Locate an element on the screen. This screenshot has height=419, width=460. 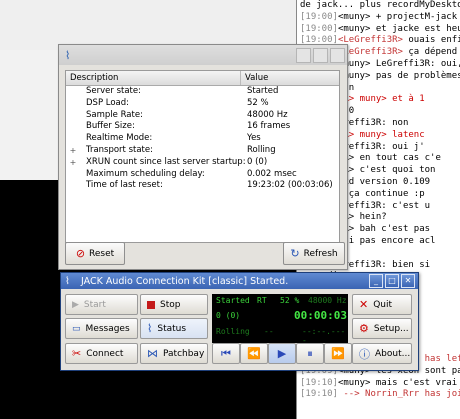
patchbay-label: Patchbay is located at coordinates (184, 353).